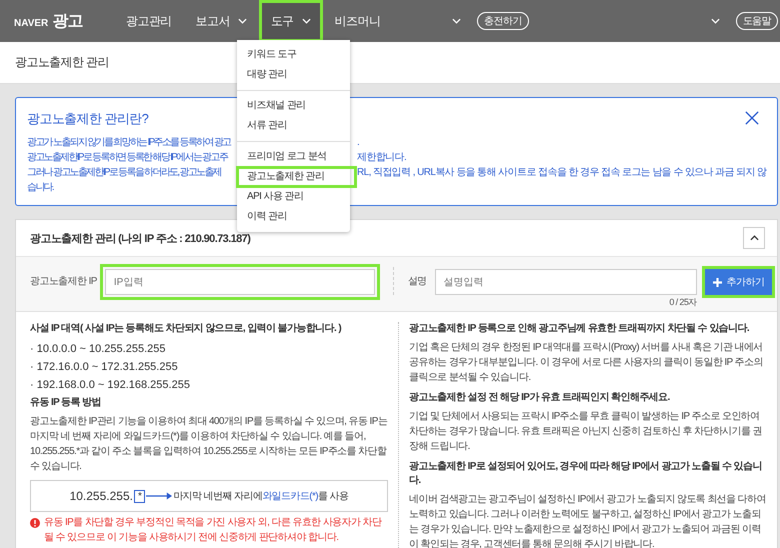  What do you see at coordinates (127, 157) in the screenshot?
I see `info-text: 광고노출제한IP로 등록하면 등록한 해당 IP에서는 광고주` at bounding box center [127, 157].